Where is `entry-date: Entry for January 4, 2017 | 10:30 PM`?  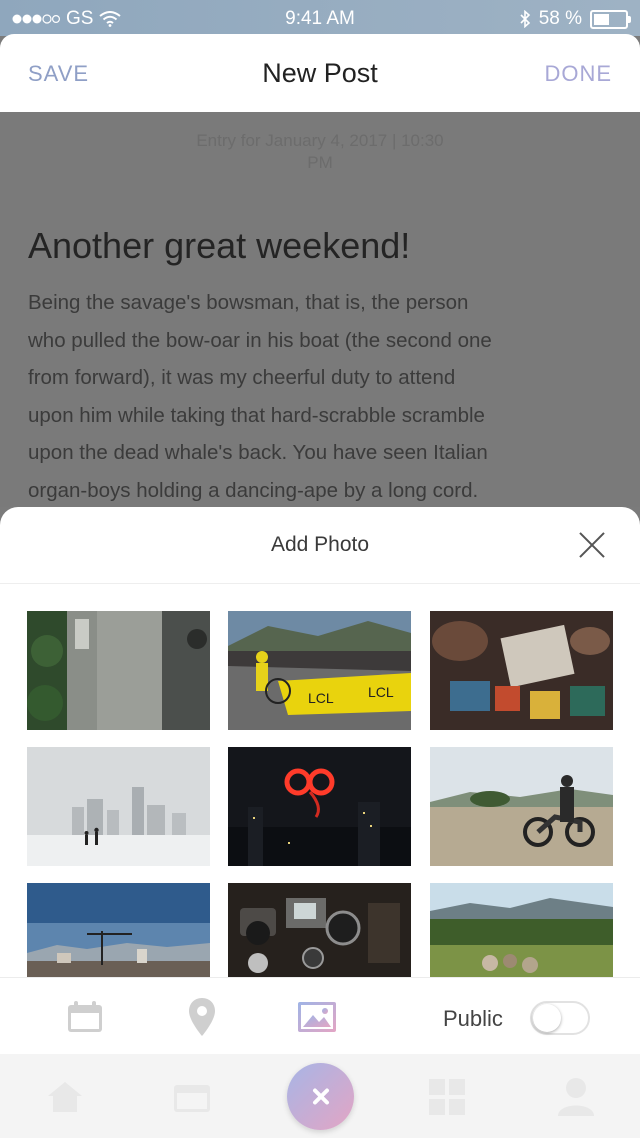
entry-date: Entry for January 4, 2017 | 10:30 PM is located at coordinates (320, 152).